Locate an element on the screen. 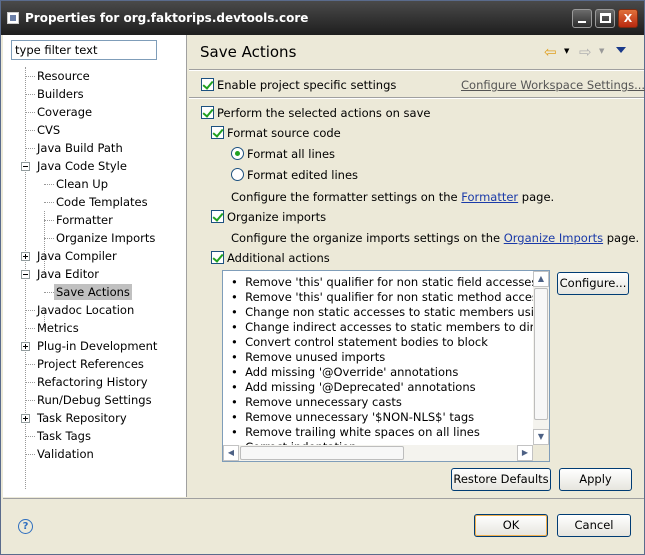  tree-item-task-tags: Task Tags is located at coordinates (64, 436).